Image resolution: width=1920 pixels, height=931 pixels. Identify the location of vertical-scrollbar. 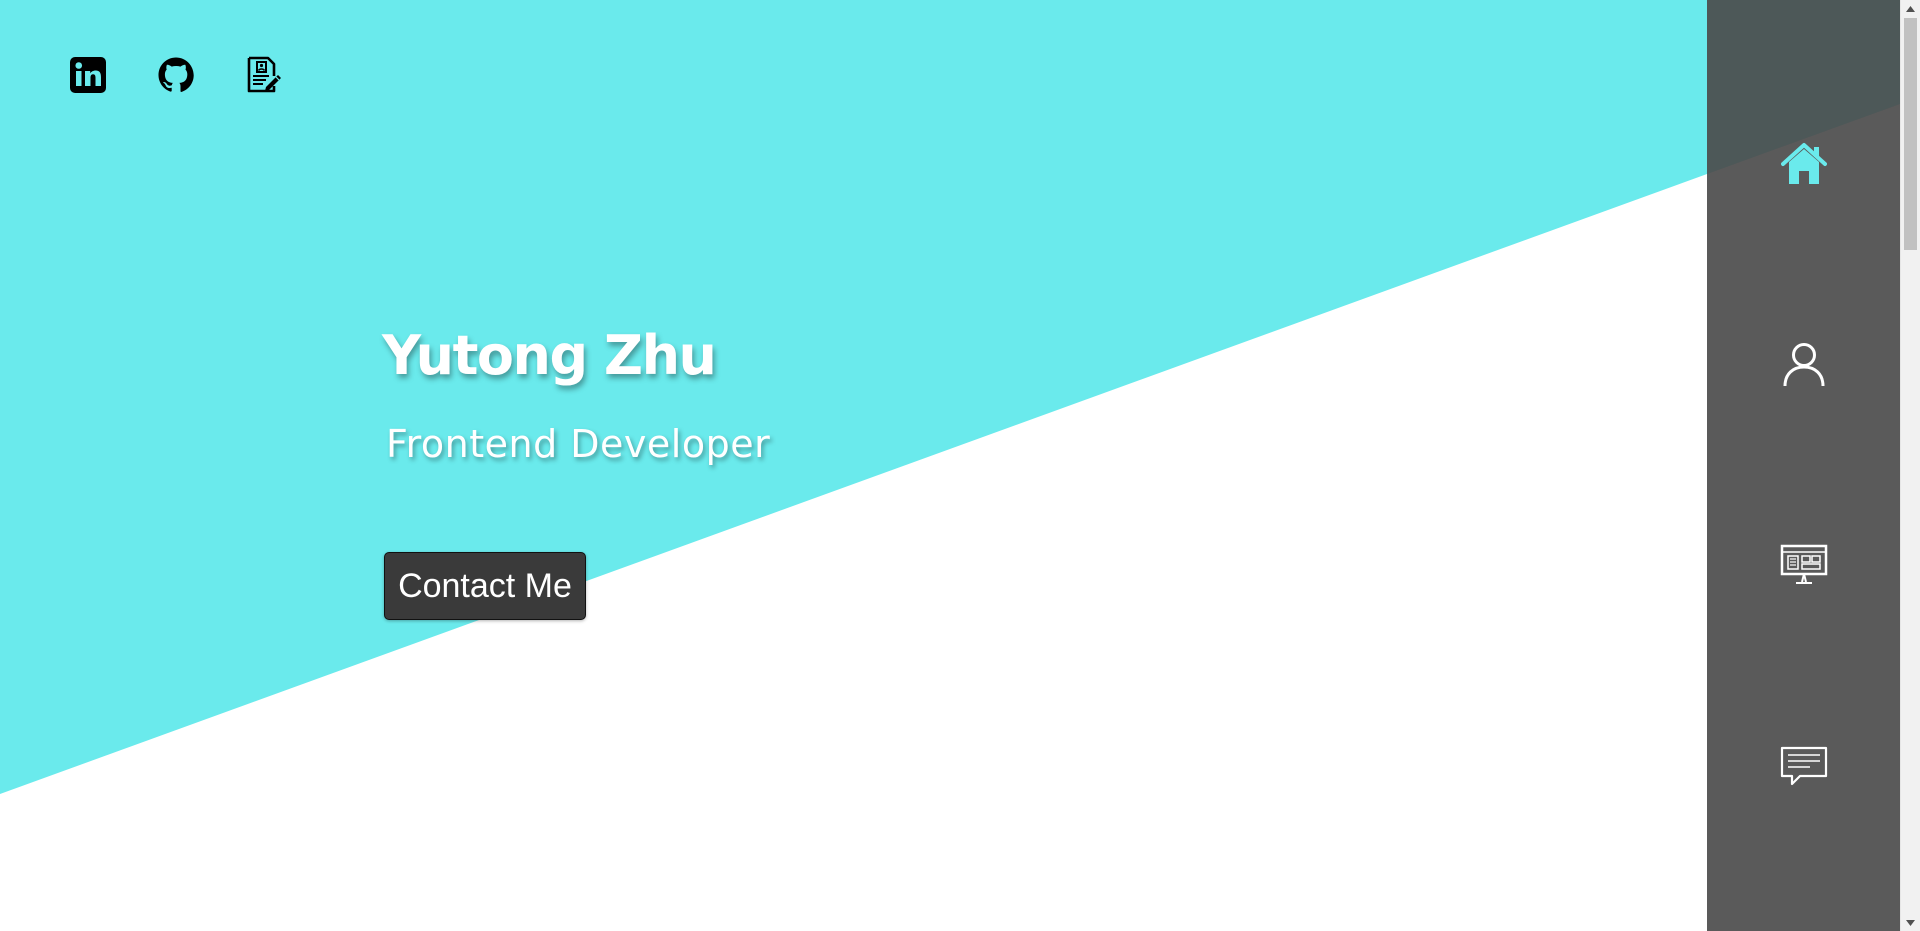
(1910, 465).